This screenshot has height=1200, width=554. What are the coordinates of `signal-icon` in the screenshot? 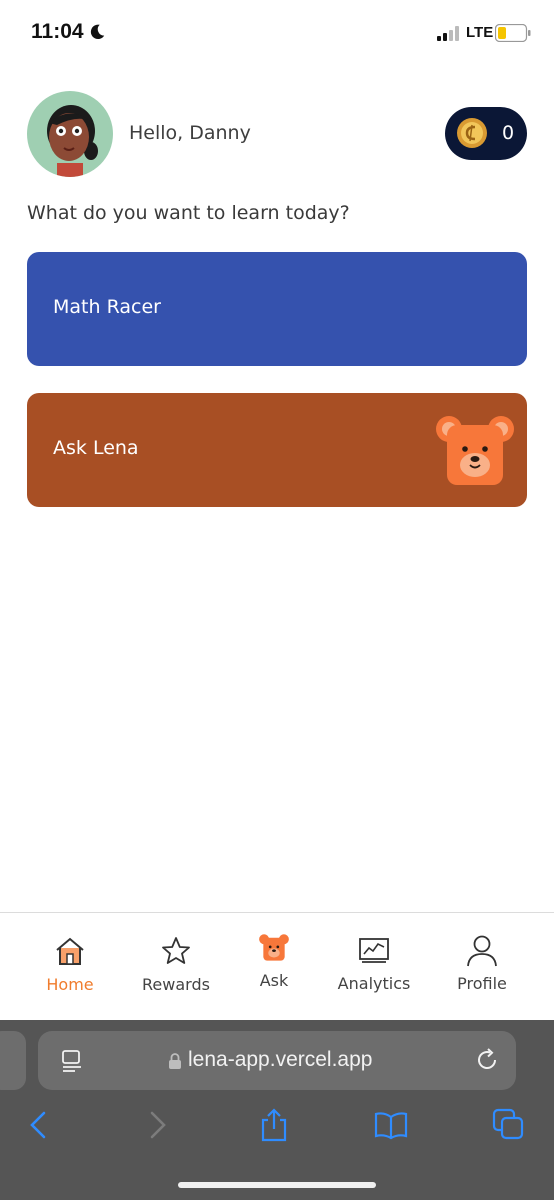 It's located at (448, 33).